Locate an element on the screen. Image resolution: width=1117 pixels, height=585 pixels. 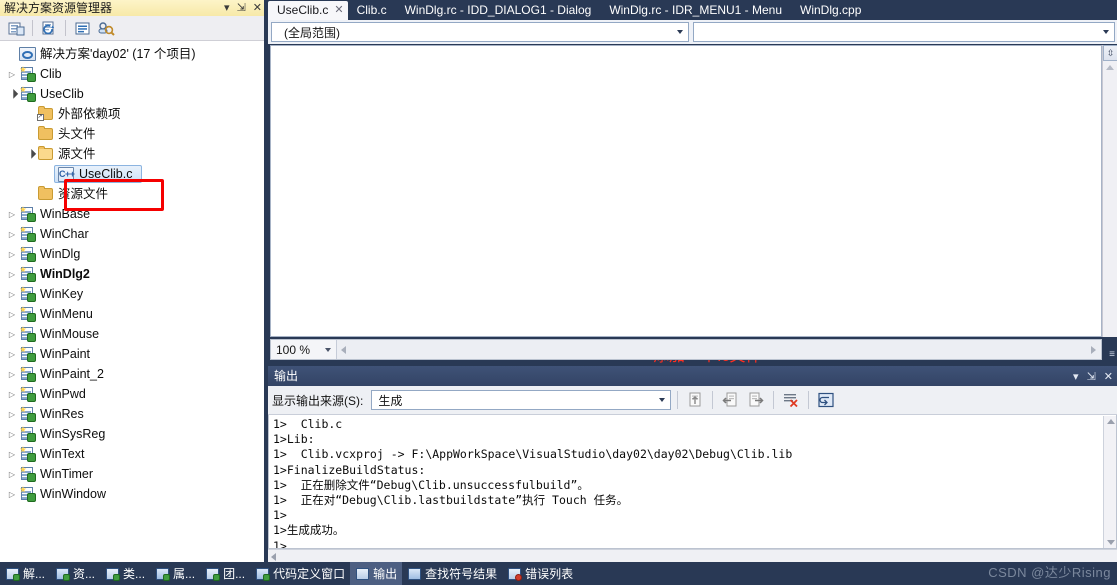
home-icon is located at coordinates (16, 28).